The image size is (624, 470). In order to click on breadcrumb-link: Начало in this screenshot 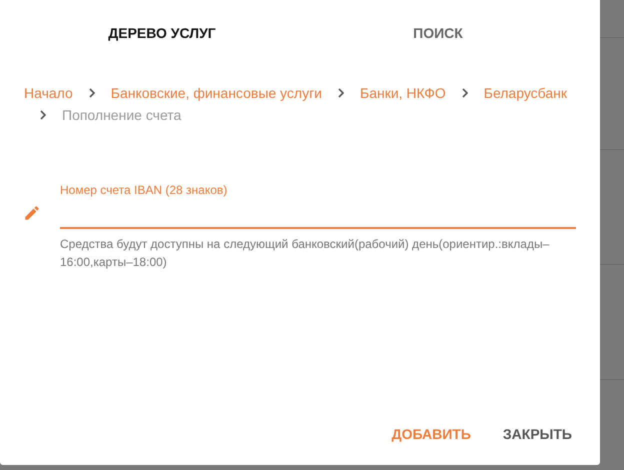, I will do `click(48, 93)`.